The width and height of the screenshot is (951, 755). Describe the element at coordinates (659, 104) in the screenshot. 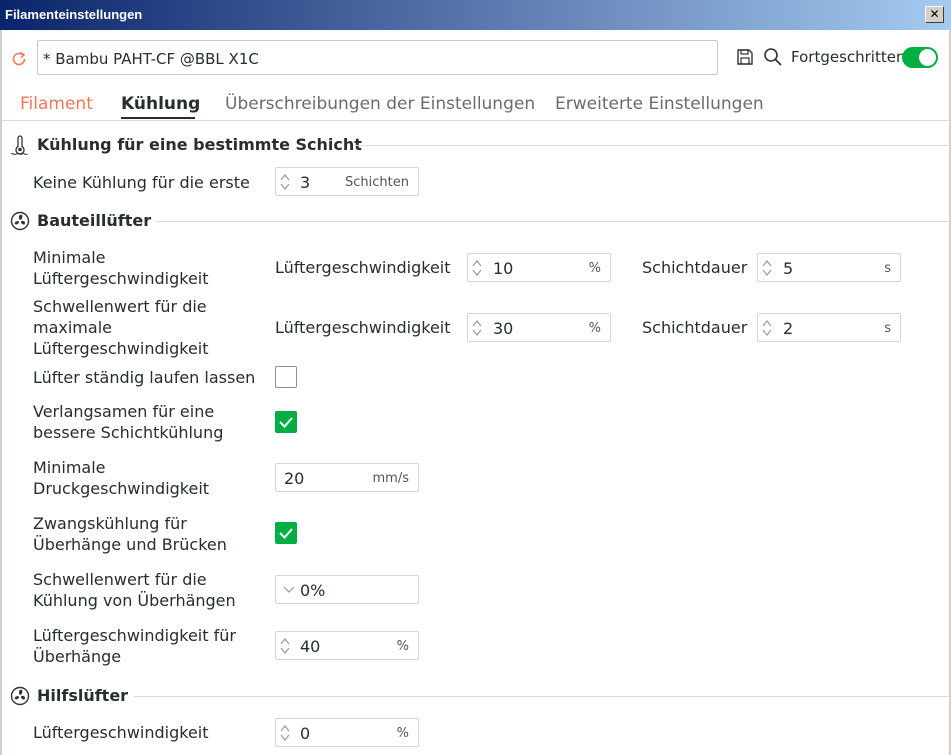

I see `tab-advanced: Erweiterte Einstellungen` at that location.